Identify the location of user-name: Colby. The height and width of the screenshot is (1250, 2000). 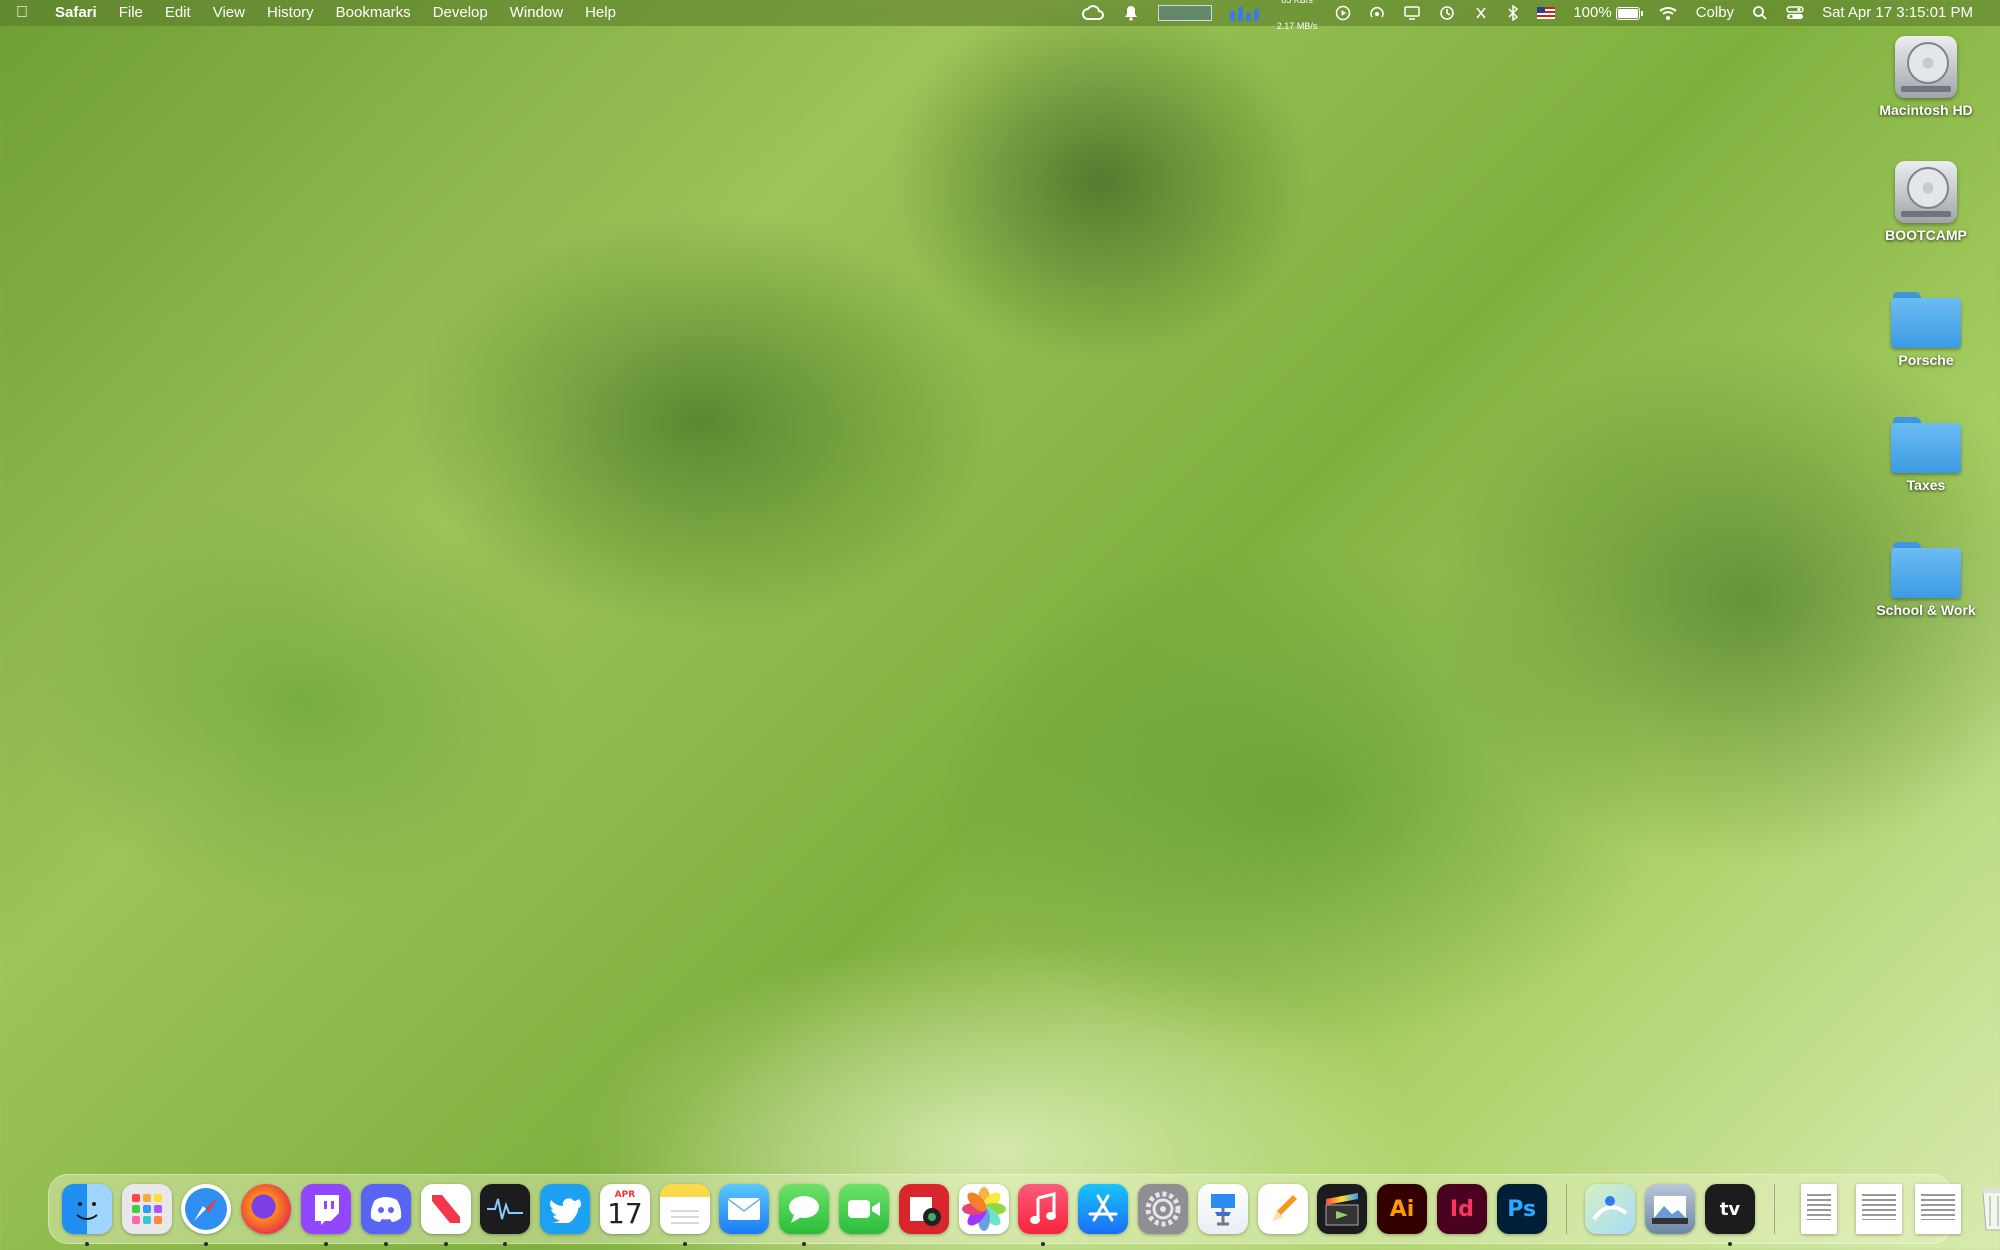
(1715, 13).